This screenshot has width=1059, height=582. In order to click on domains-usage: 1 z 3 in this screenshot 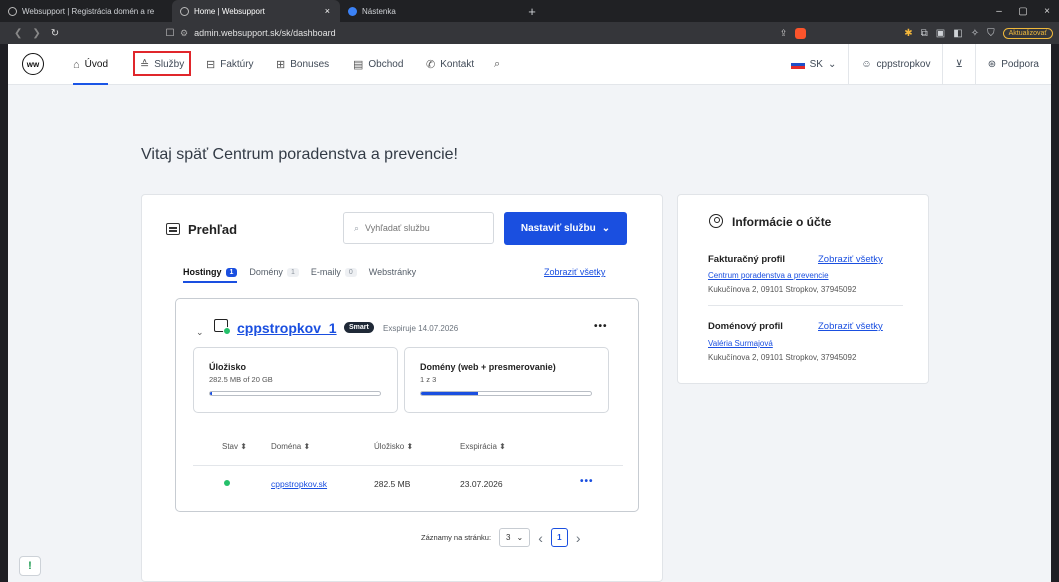, I will do `click(428, 379)`.